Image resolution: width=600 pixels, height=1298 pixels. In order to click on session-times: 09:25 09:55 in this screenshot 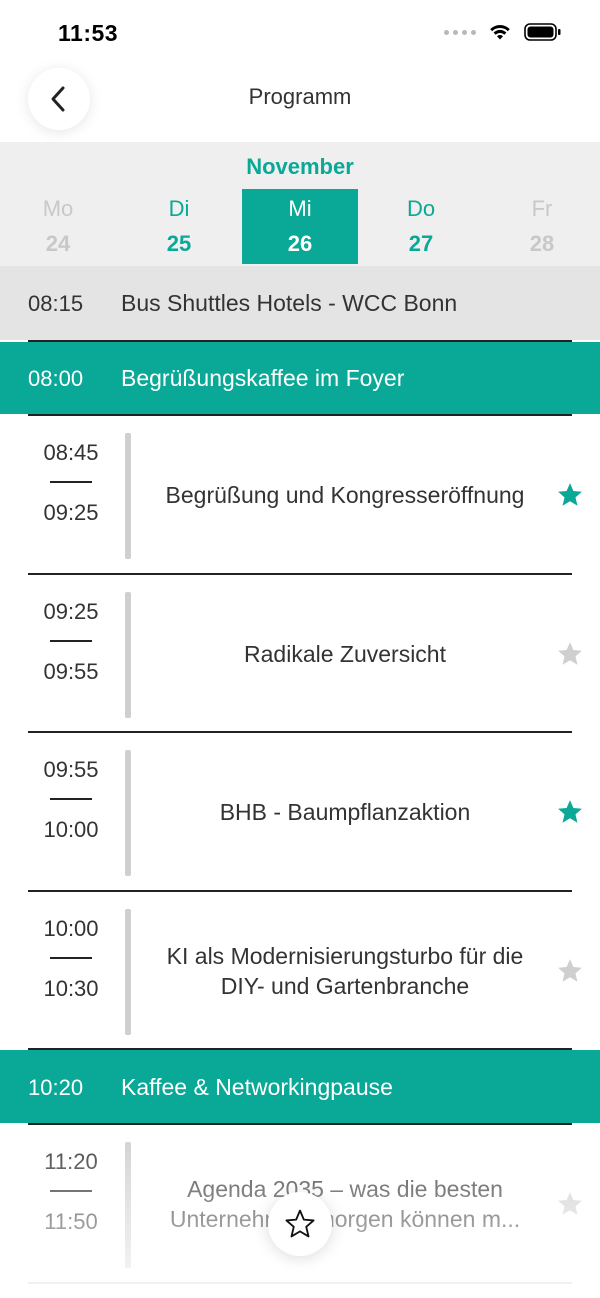, I will do `click(71, 642)`.